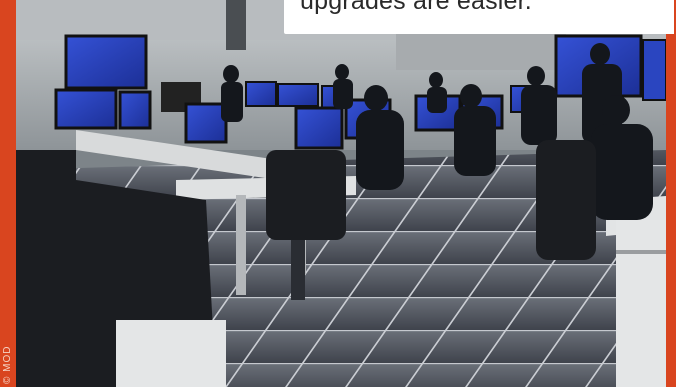  Describe the element at coordinates (106, 62) in the screenshot. I see `wall-display-left` at that location.